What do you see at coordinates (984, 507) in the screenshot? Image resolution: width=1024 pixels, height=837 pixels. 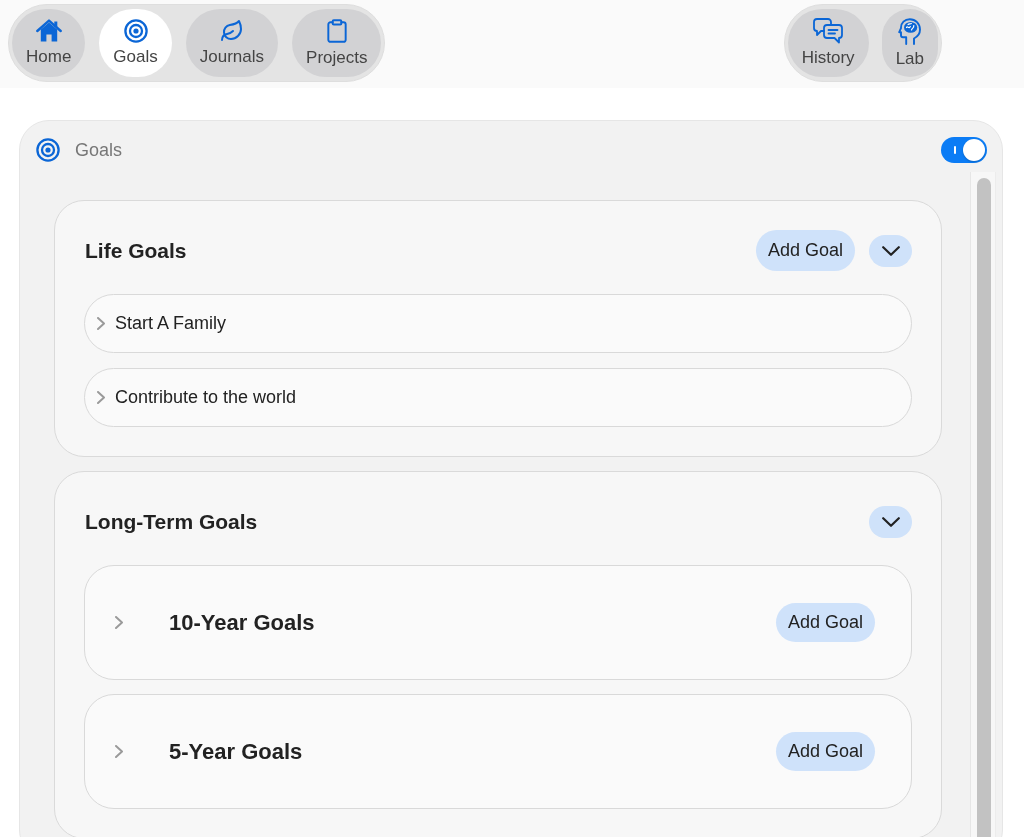 I see `scrollbar-thumb` at bounding box center [984, 507].